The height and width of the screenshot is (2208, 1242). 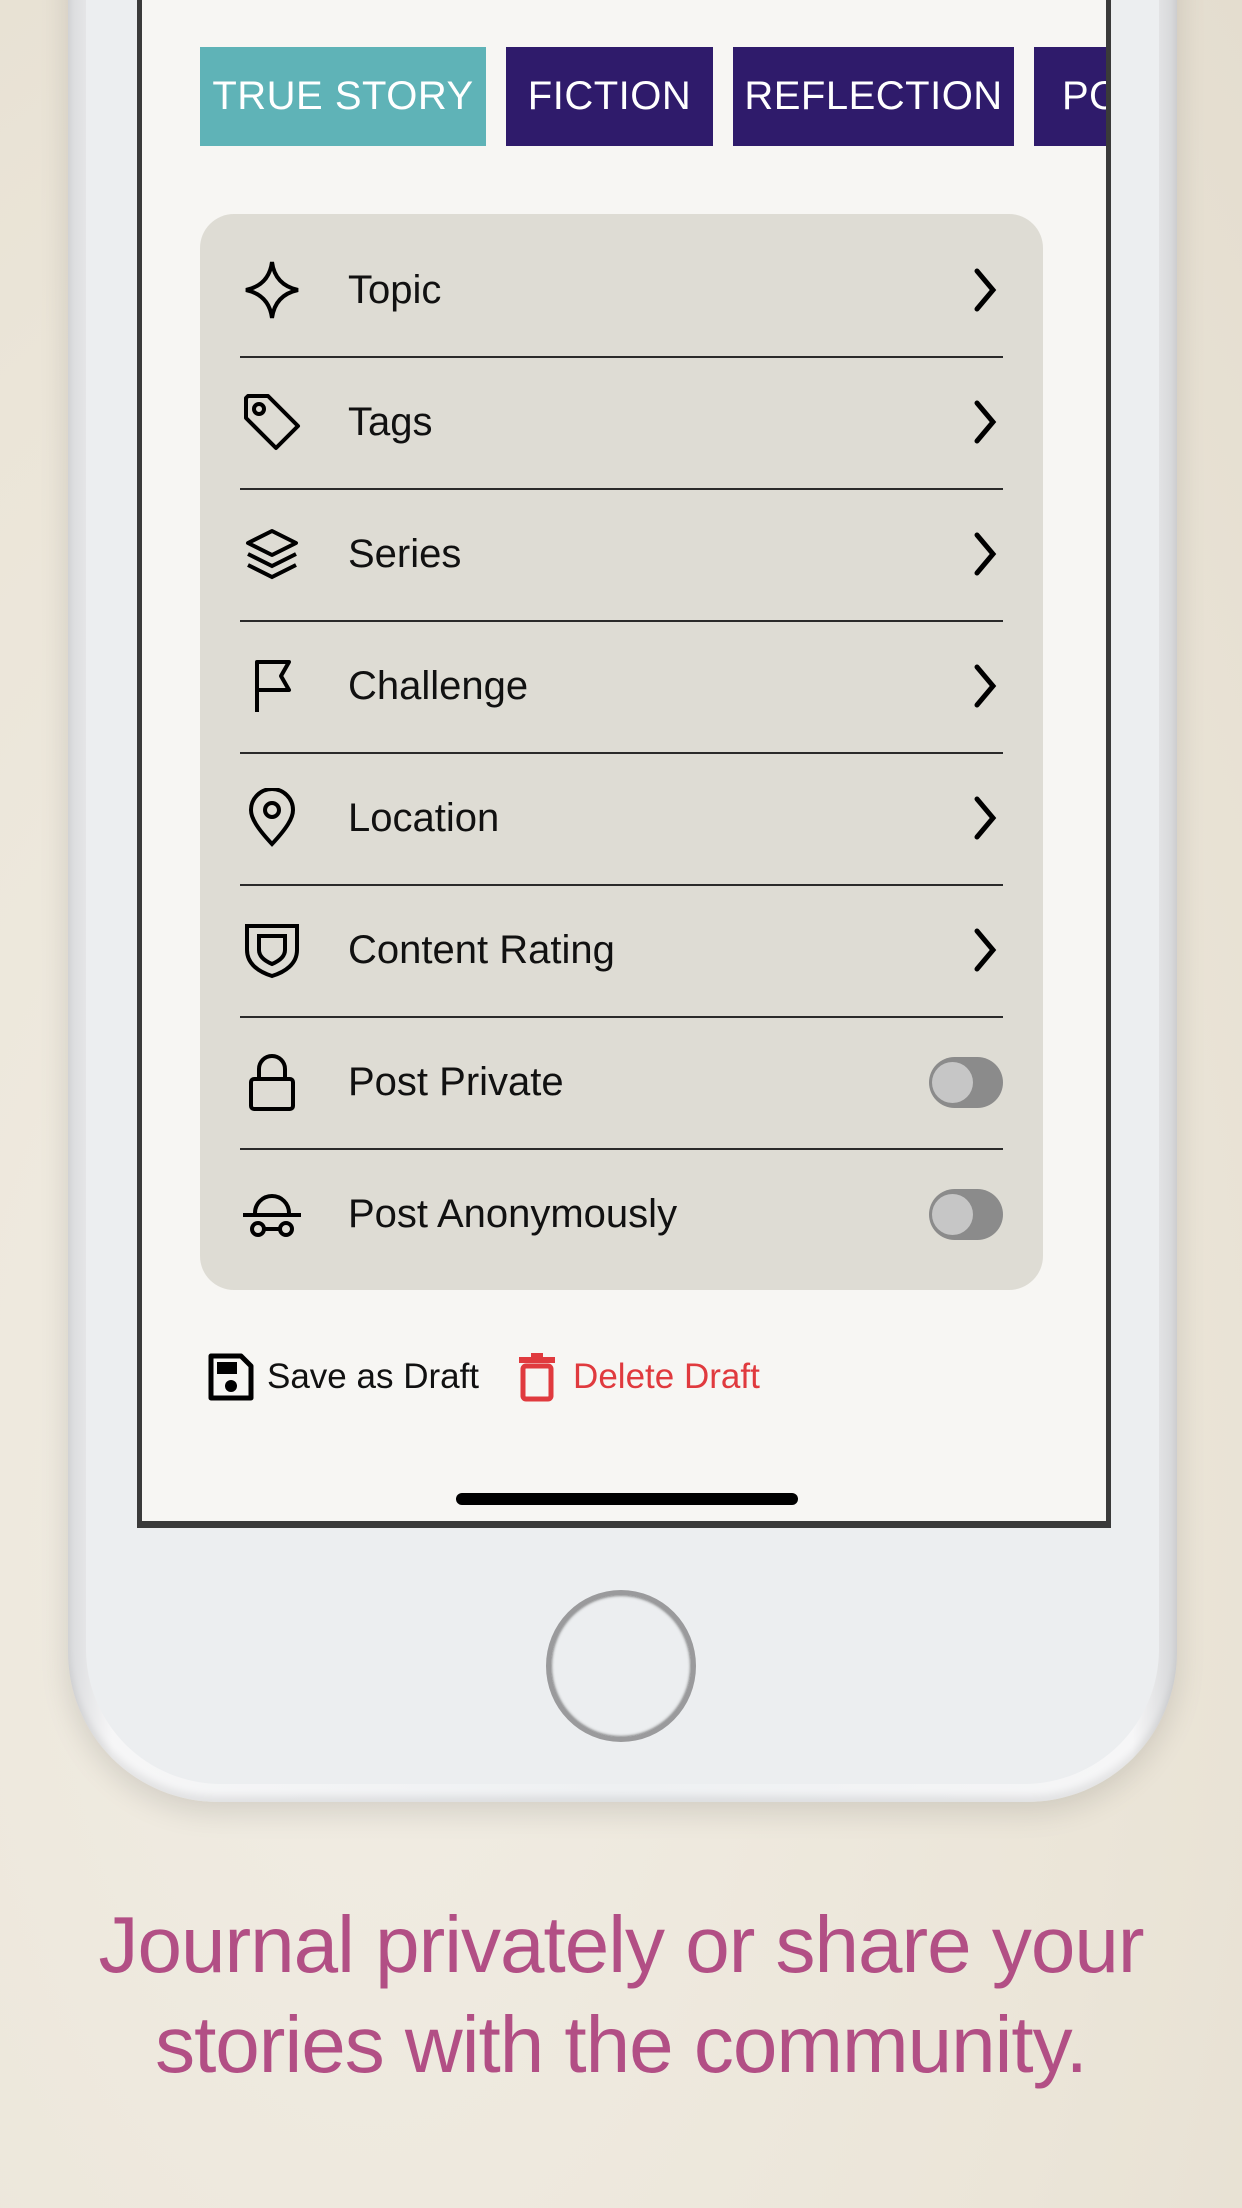 I want to click on settings-row-location: Location, so click(x=621, y=819).